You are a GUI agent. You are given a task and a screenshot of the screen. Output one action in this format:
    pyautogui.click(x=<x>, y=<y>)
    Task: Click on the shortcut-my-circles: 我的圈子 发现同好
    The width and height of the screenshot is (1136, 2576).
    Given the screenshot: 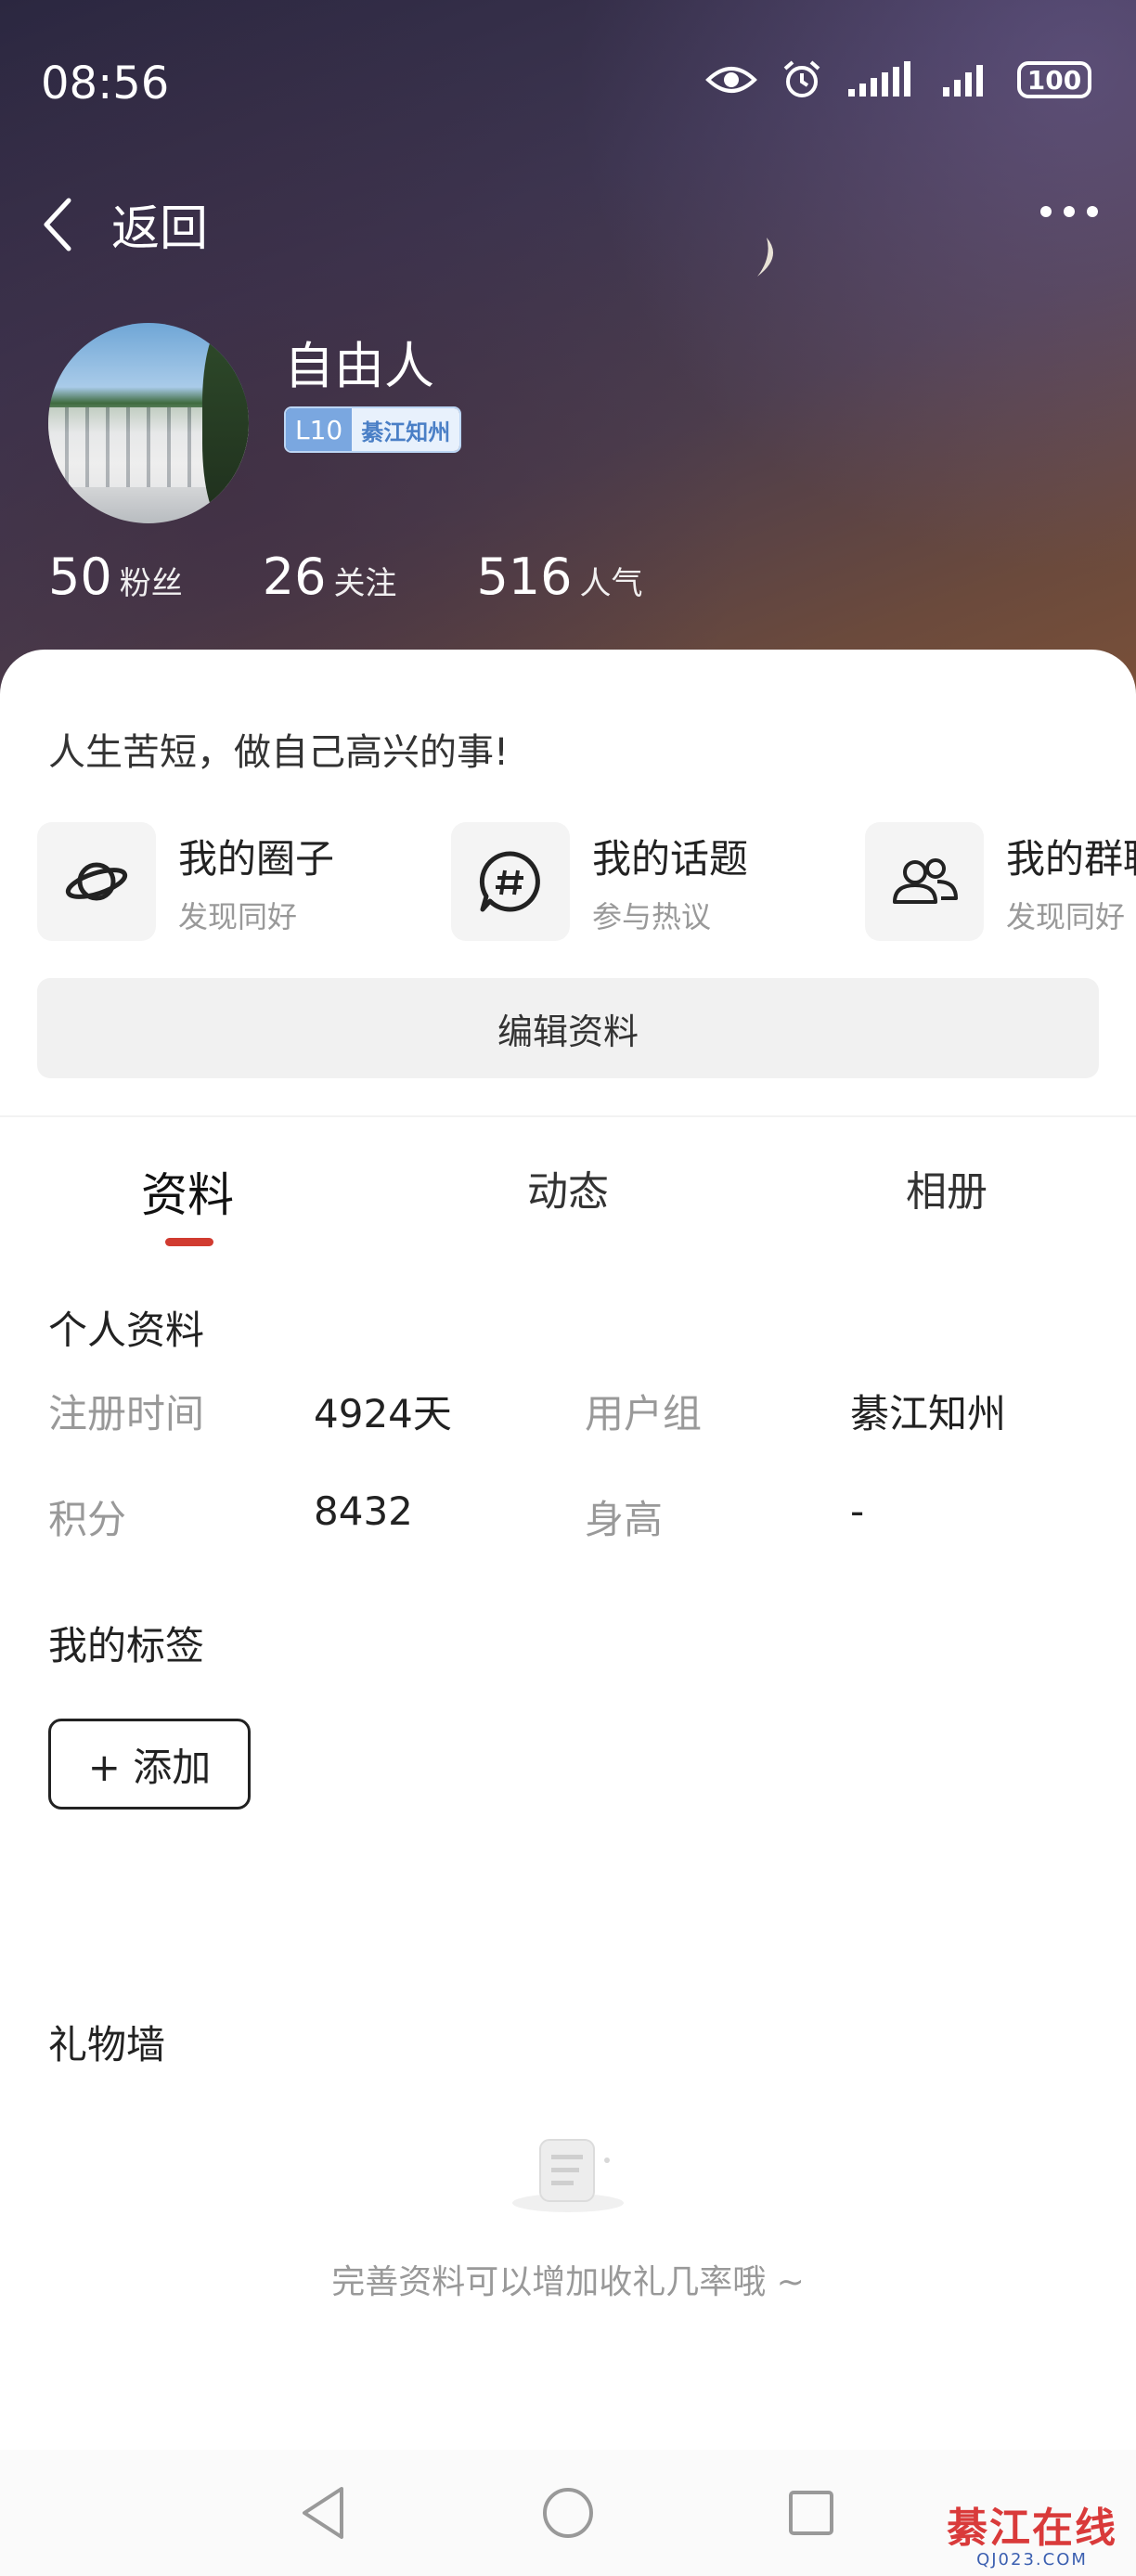 What is the action you would take?
    pyautogui.click(x=185, y=882)
    